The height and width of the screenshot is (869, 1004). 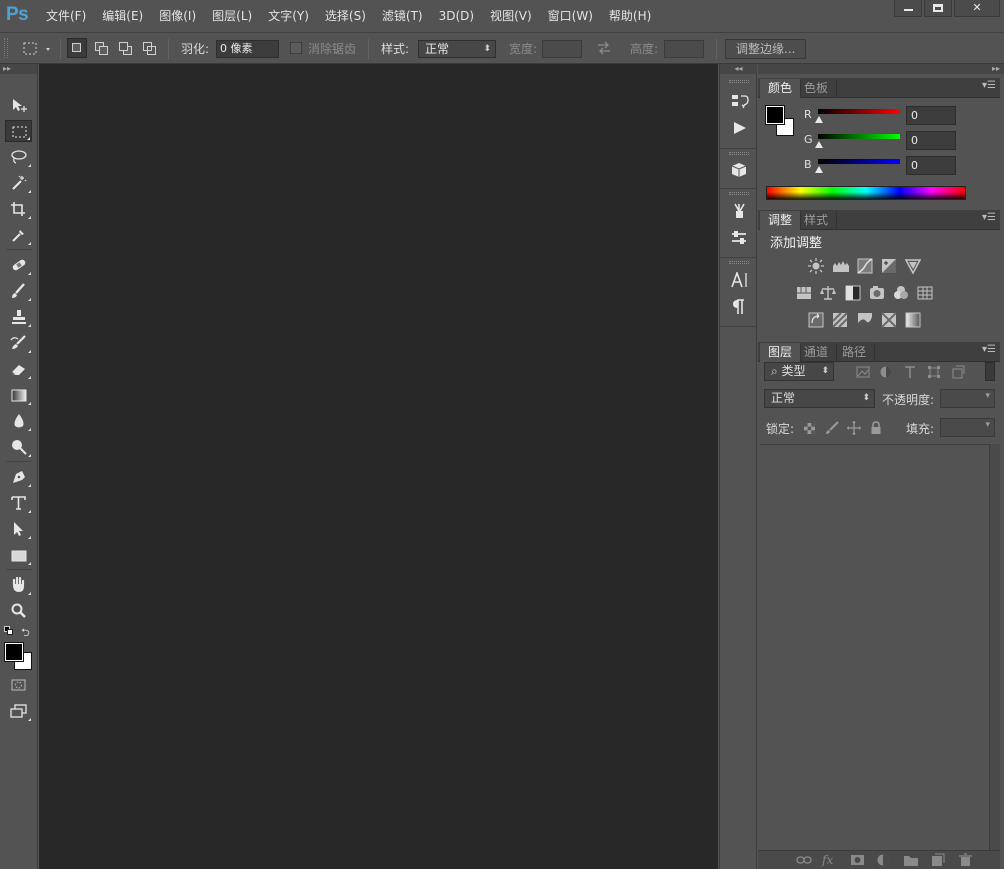 I want to click on g-slider-thumb, so click(x=819, y=144).